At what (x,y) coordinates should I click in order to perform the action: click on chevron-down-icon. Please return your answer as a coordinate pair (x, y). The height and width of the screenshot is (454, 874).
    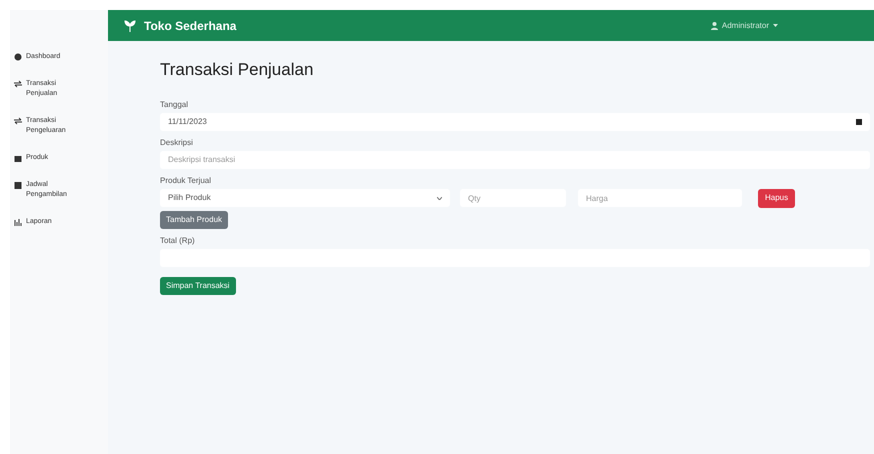
    Looking at the image, I should click on (439, 198).